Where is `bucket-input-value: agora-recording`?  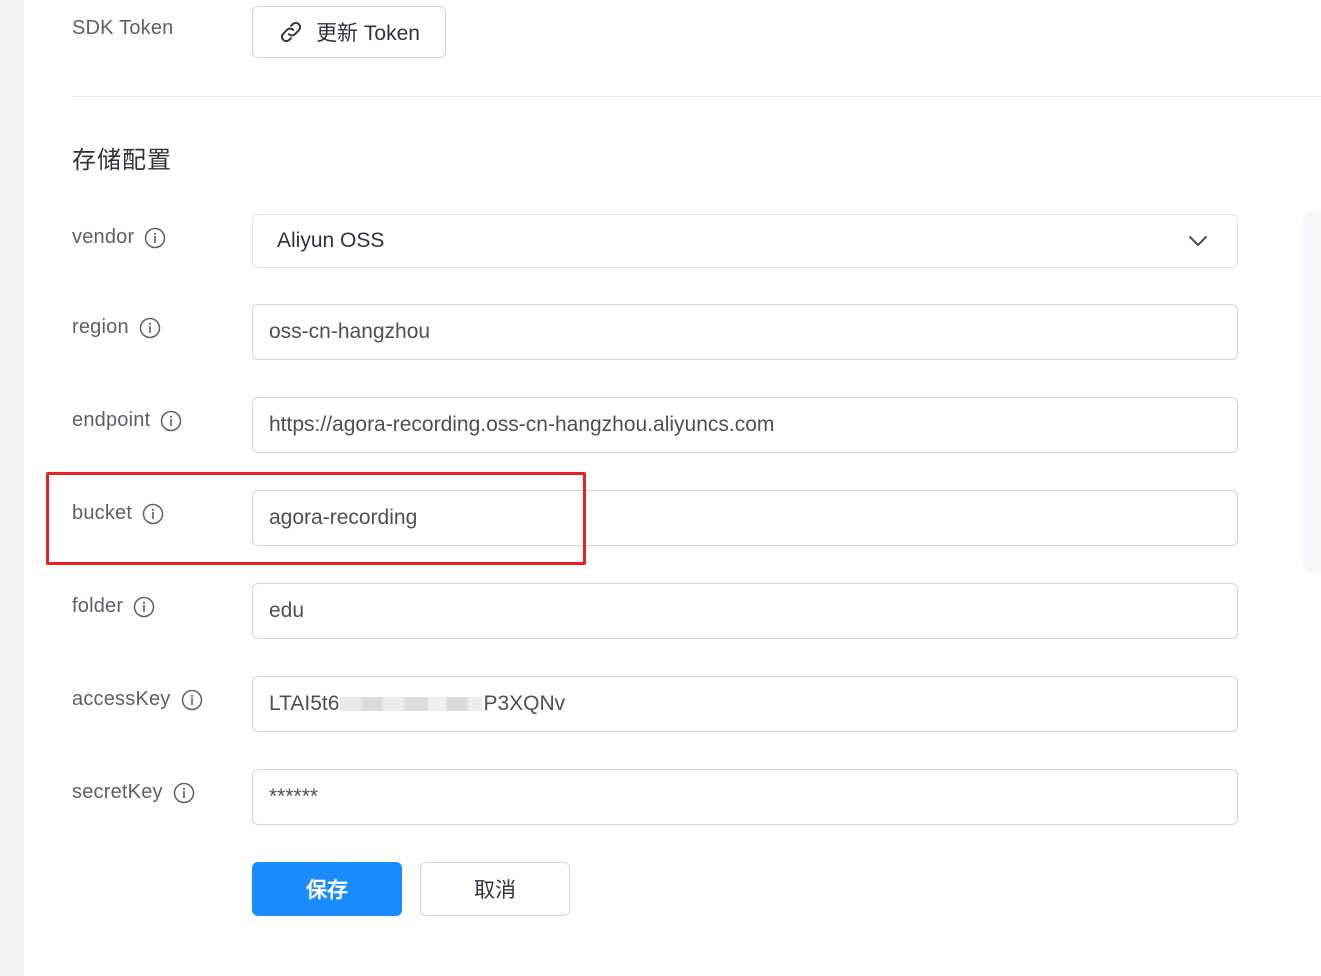 bucket-input-value: agora-recording is located at coordinates (343, 517).